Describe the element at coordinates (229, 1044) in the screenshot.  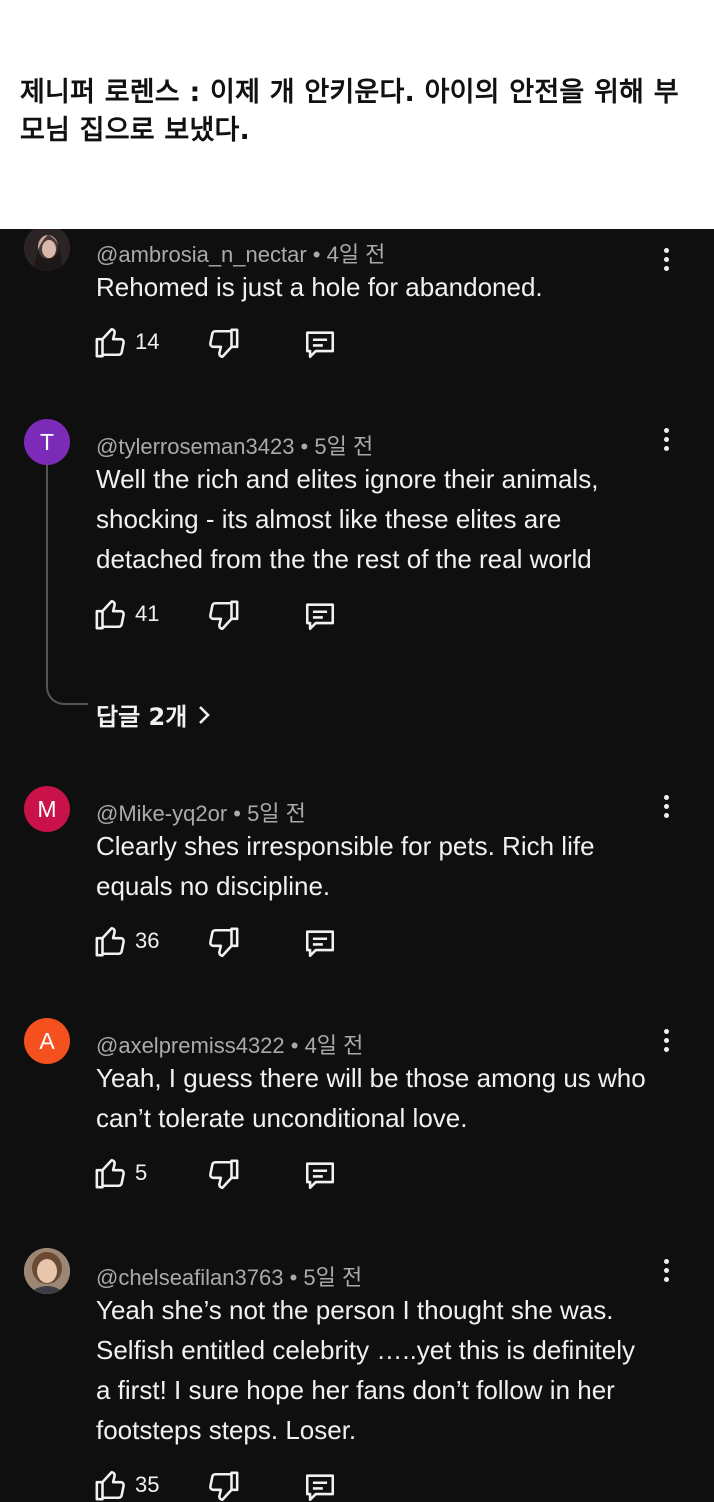
I see `comment-meta: @axelpremiss4322 • 4일 전` at that location.